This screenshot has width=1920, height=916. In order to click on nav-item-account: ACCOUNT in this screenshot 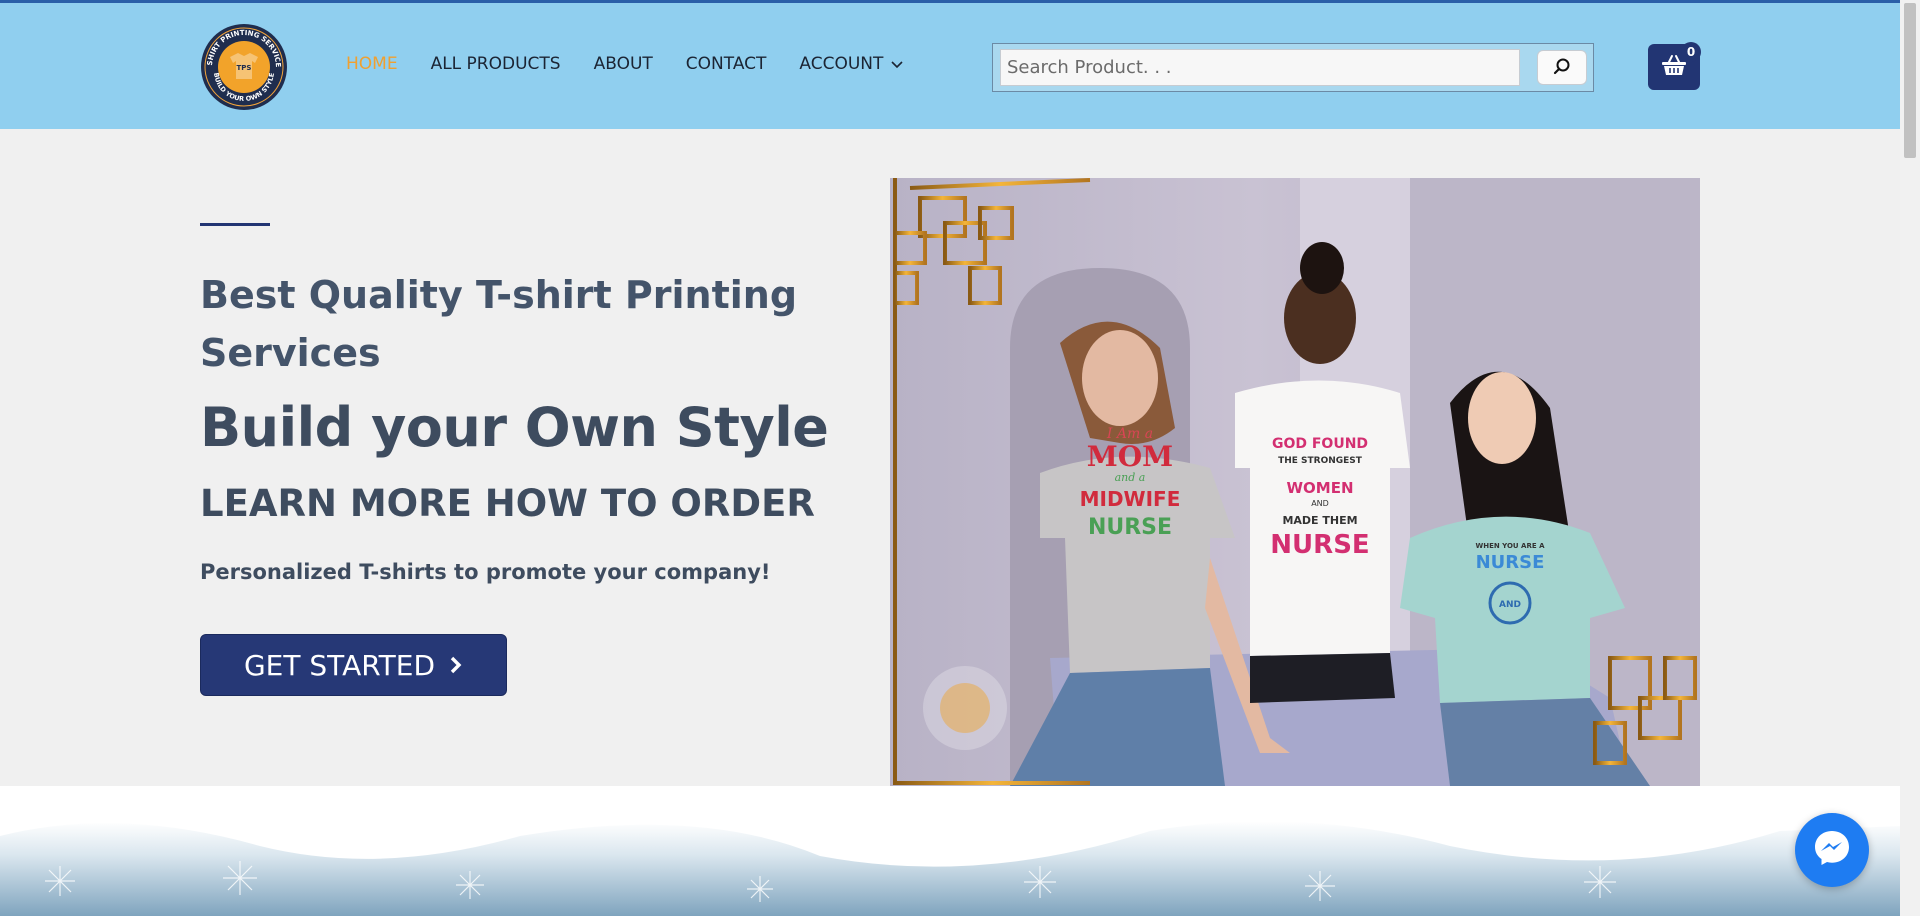, I will do `click(851, 64)`.